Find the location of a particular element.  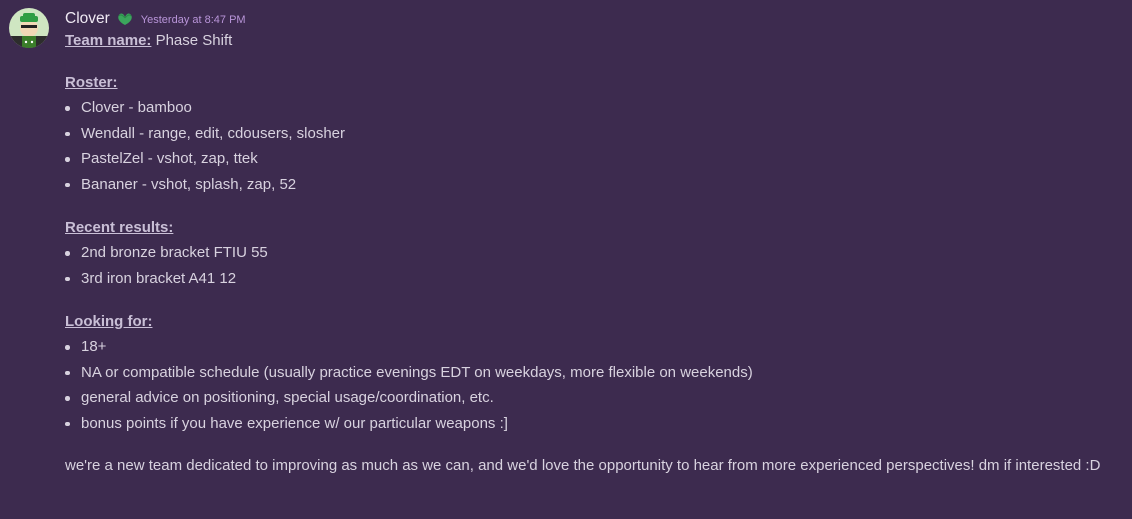

roster-heading: Roster: is located at coordinates (91, 82).